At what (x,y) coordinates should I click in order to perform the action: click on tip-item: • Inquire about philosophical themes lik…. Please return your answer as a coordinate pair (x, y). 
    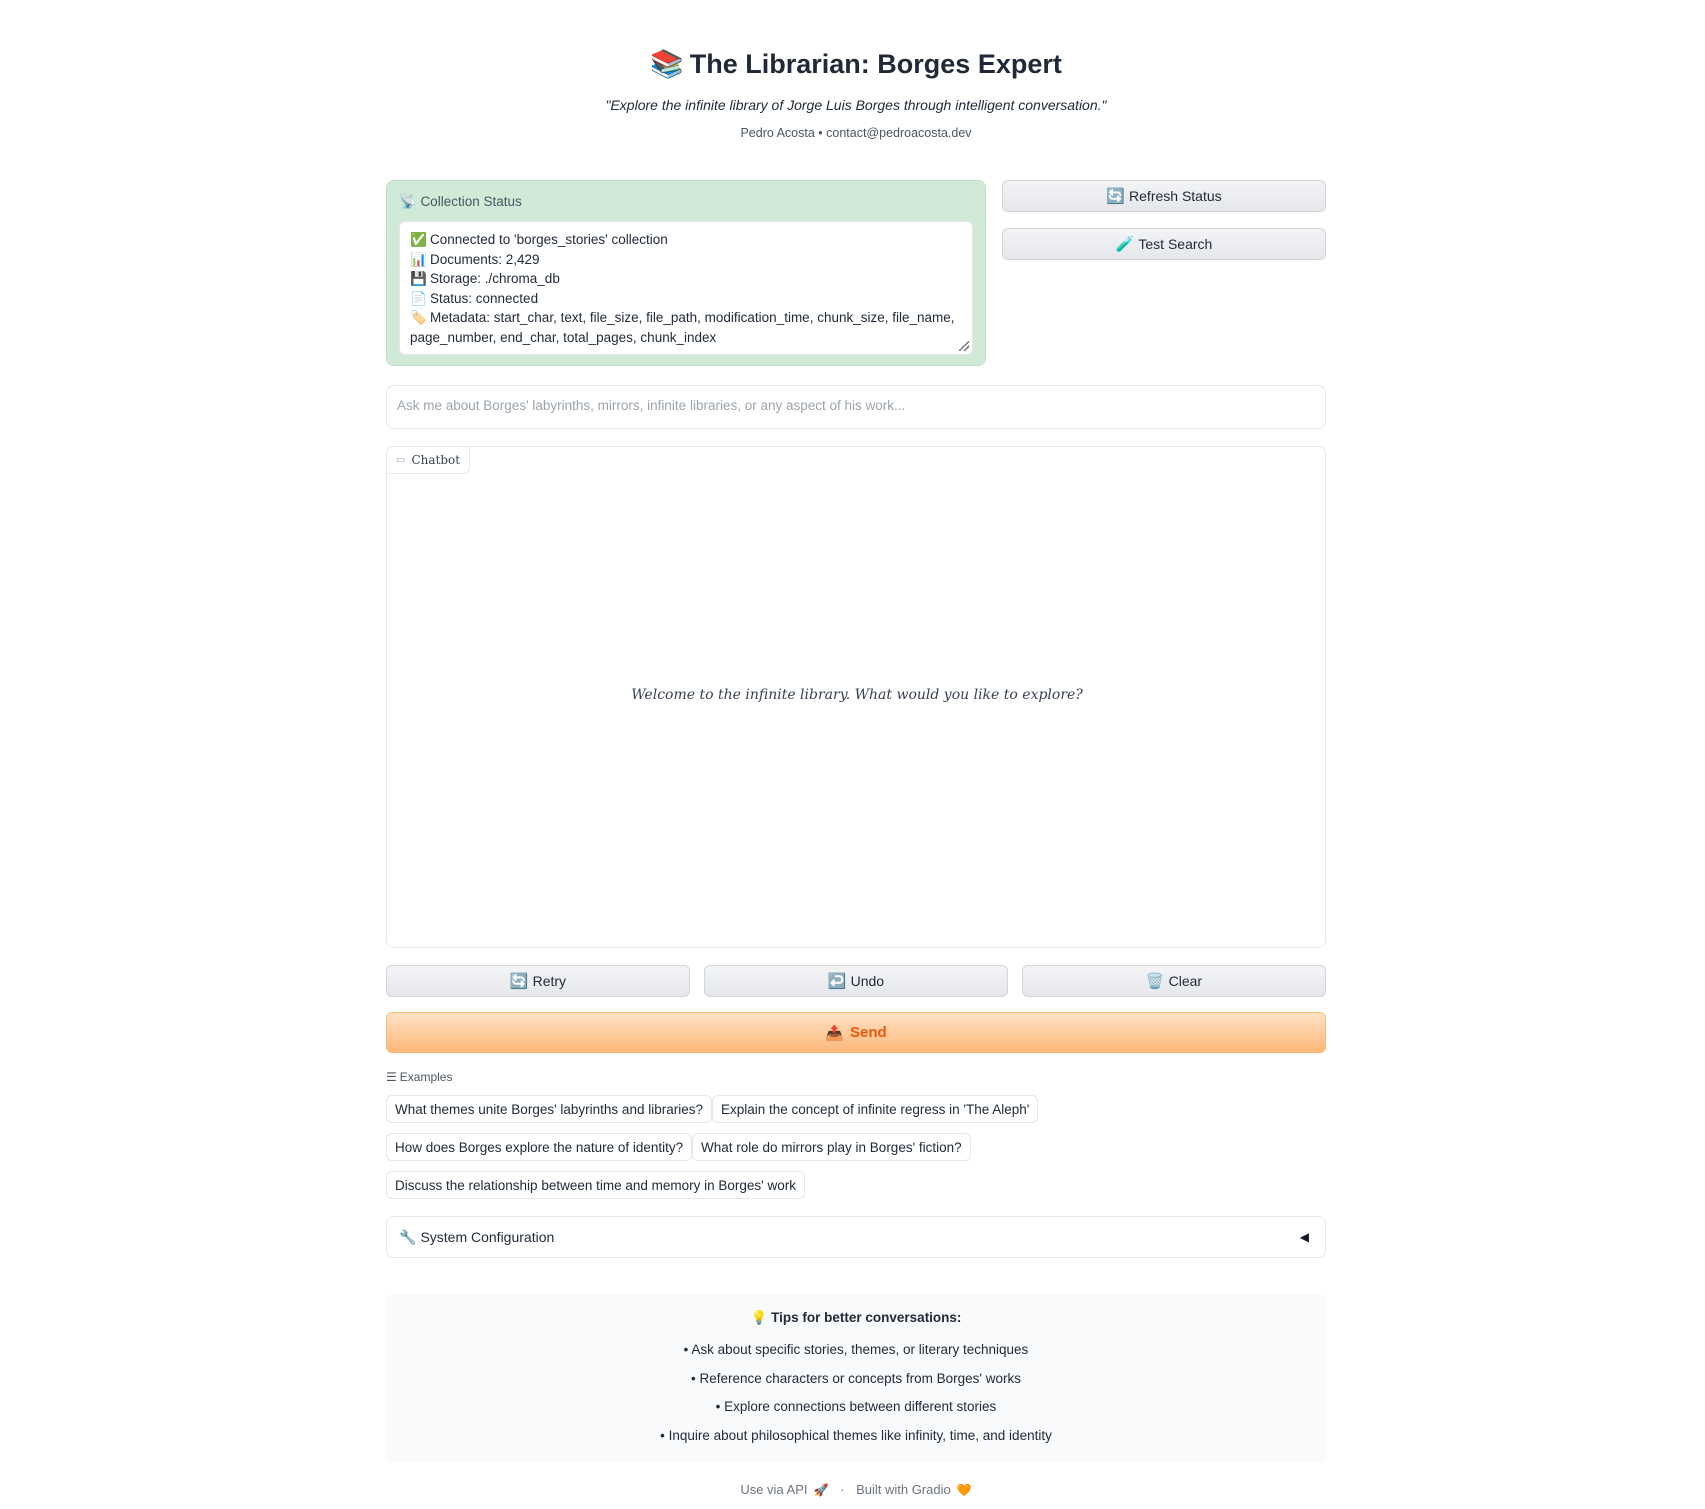
    Looking at the image, I should click on (856, 1435).